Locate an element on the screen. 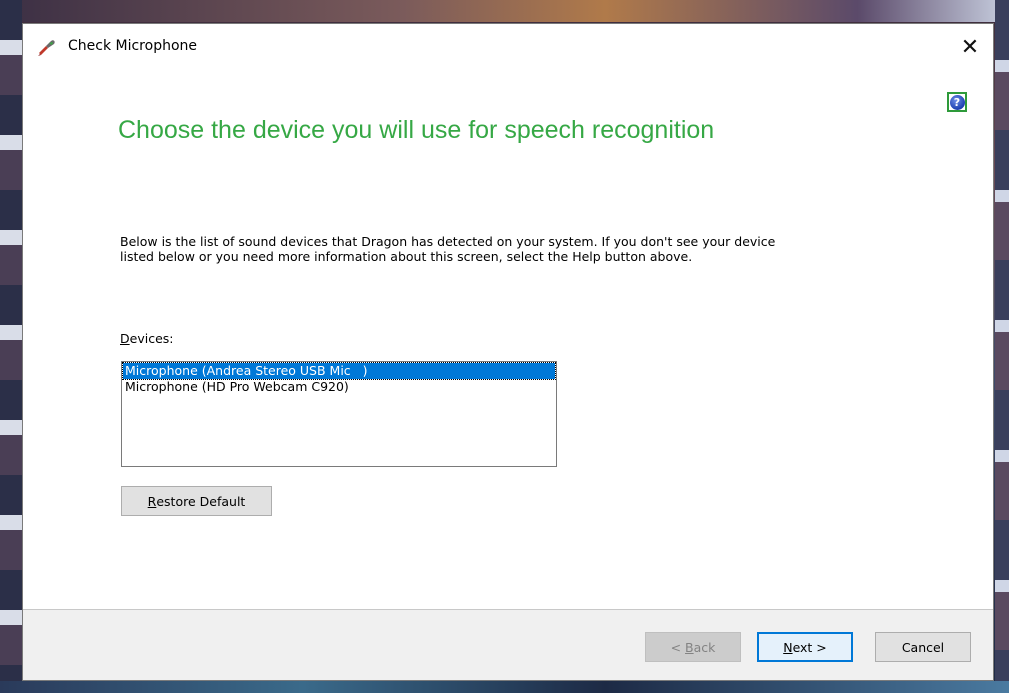 The width and height of the screenshot is (1009, 693). devices-label-text: evices: is located at coordinates (151, 338).